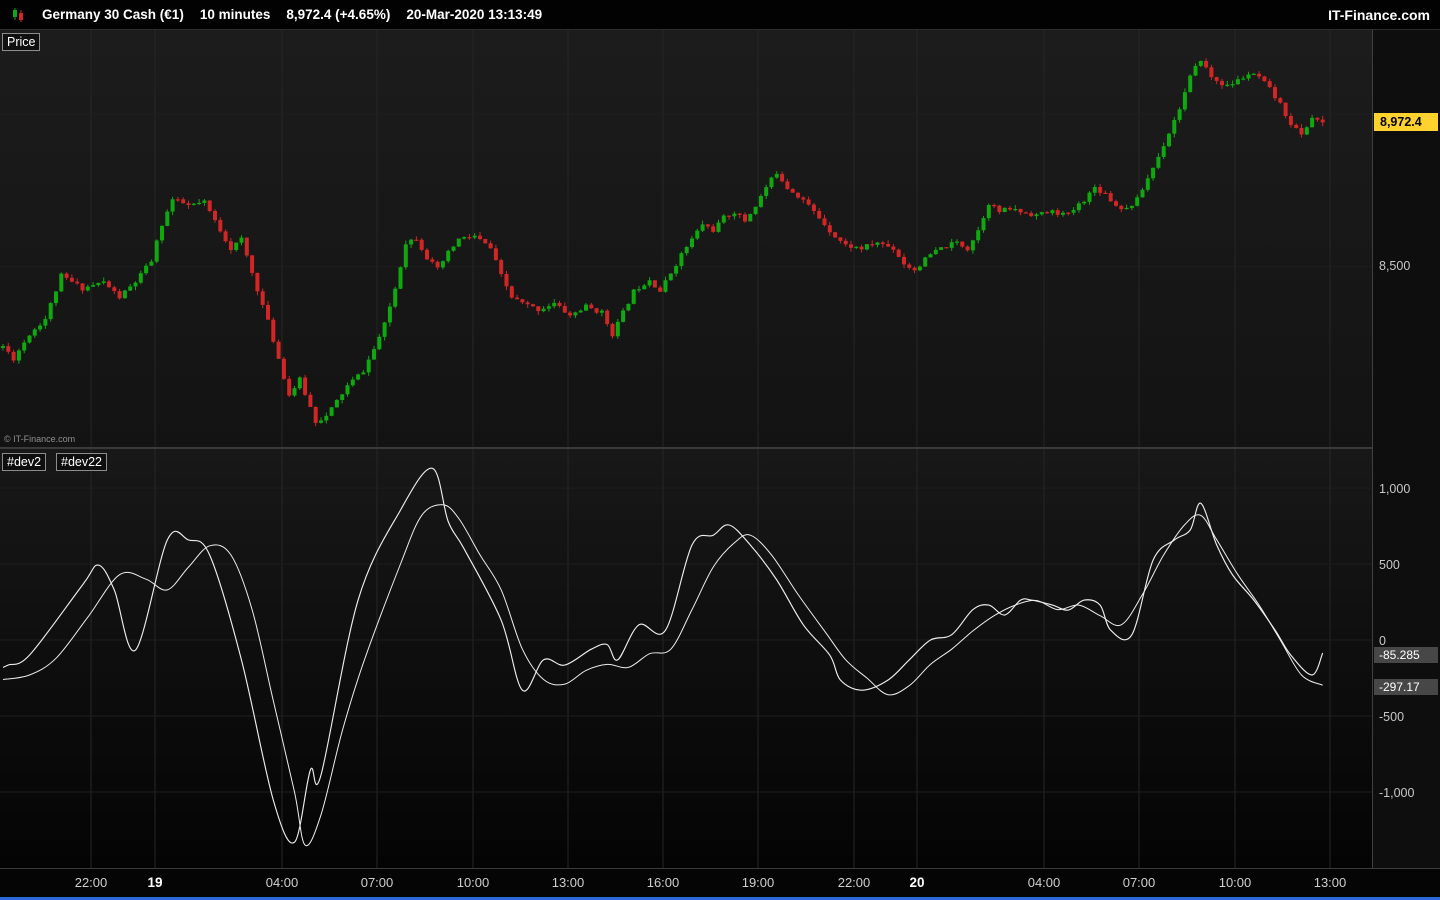 Image resolution: width=1440 pixels, height=900 pixels. Describe the element at coordinates (235, 14) in the screenshot. I see `timeframe: 10 minutes` at that location.